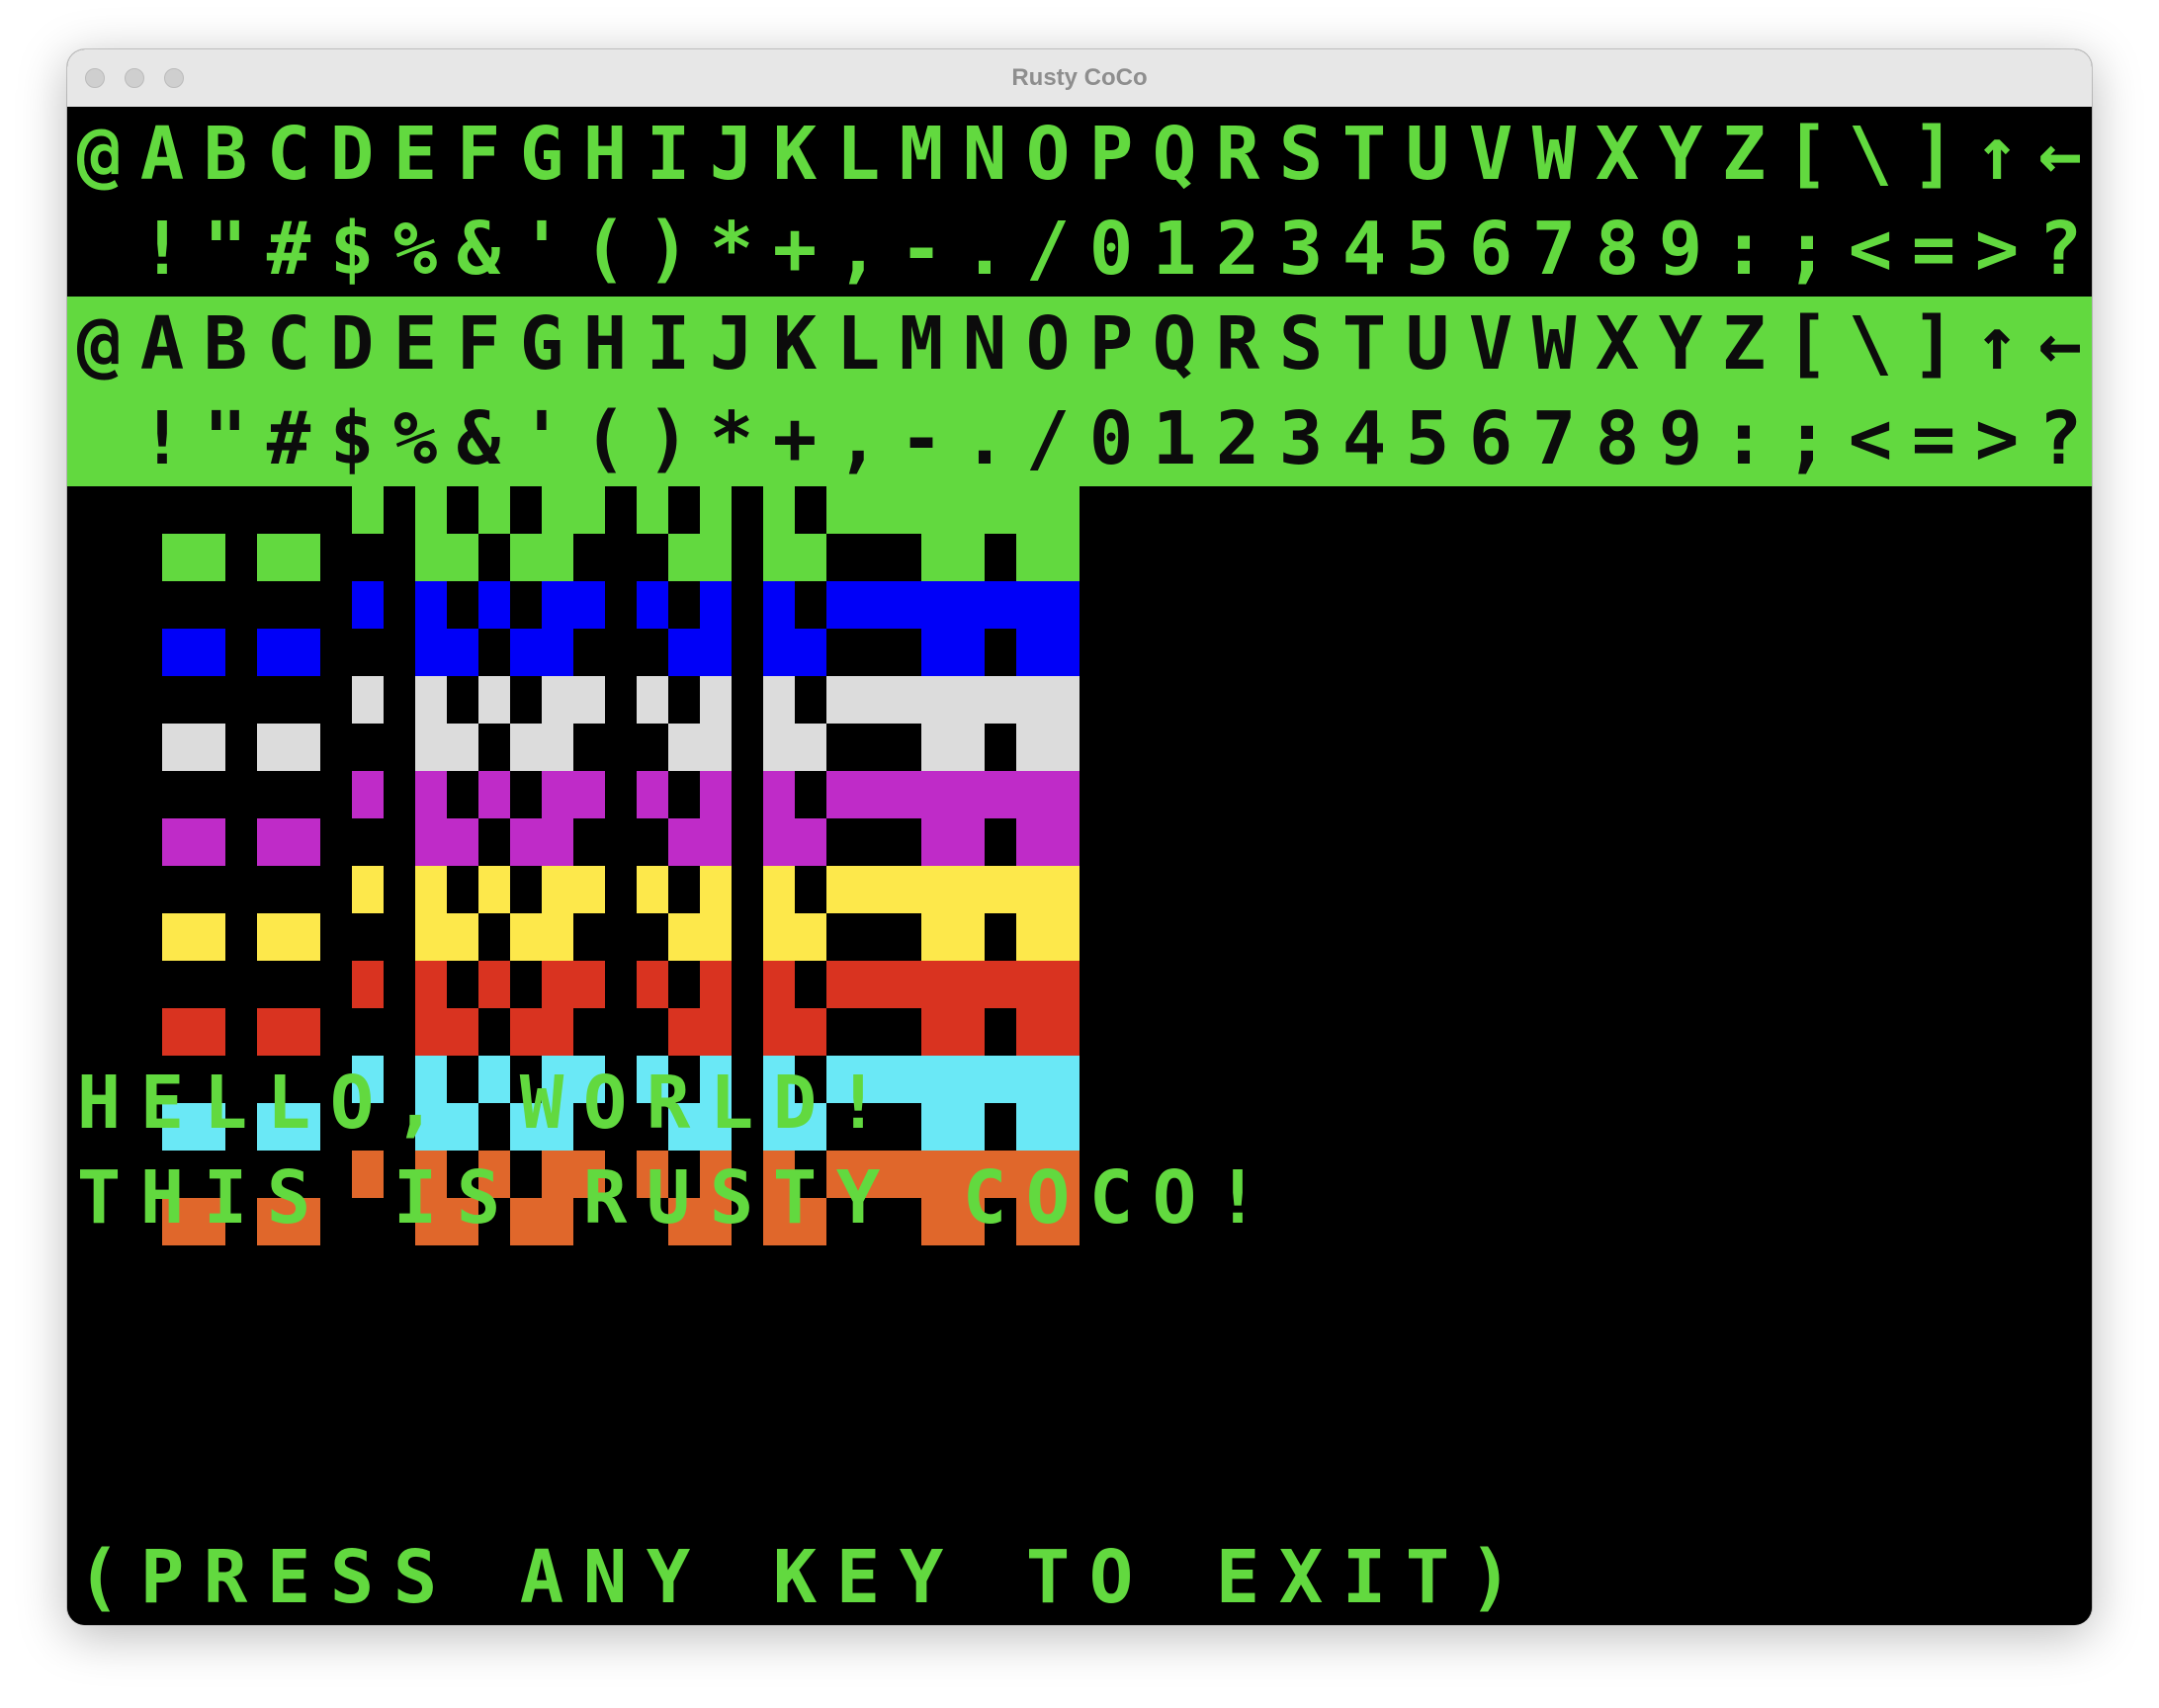 The height and width of the screenshot is (1708, 2159). I want to click on char-cell: ,, so click(858, 249).